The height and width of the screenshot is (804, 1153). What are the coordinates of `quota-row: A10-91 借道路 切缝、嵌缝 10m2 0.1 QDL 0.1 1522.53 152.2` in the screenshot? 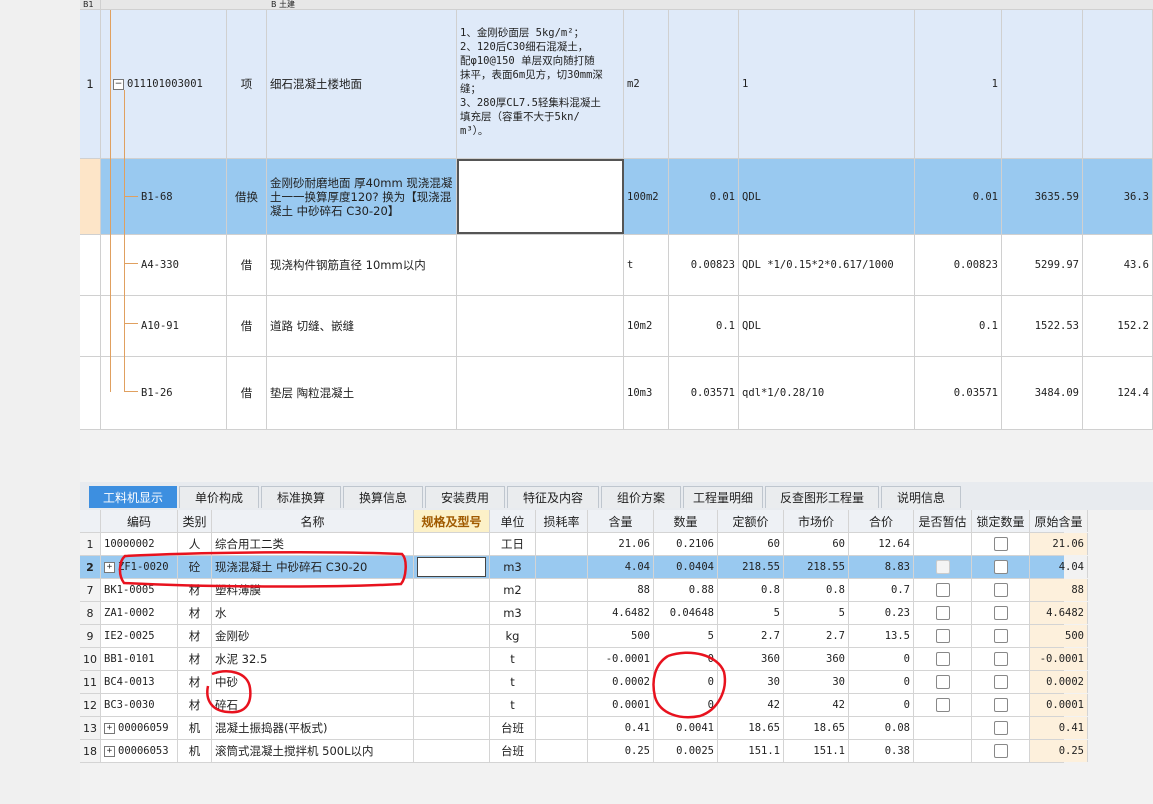 It's located at (616, 326).